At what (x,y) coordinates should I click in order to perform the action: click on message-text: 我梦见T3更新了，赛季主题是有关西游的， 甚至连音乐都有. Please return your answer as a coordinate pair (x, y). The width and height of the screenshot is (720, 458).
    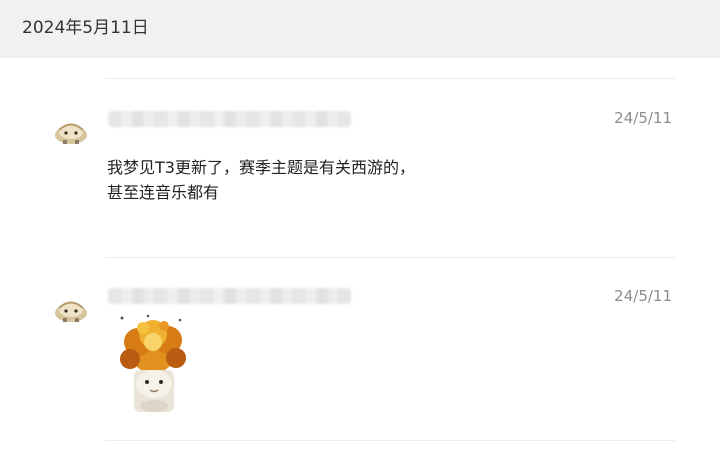
    Looking at the image, I should click on (261, 180).